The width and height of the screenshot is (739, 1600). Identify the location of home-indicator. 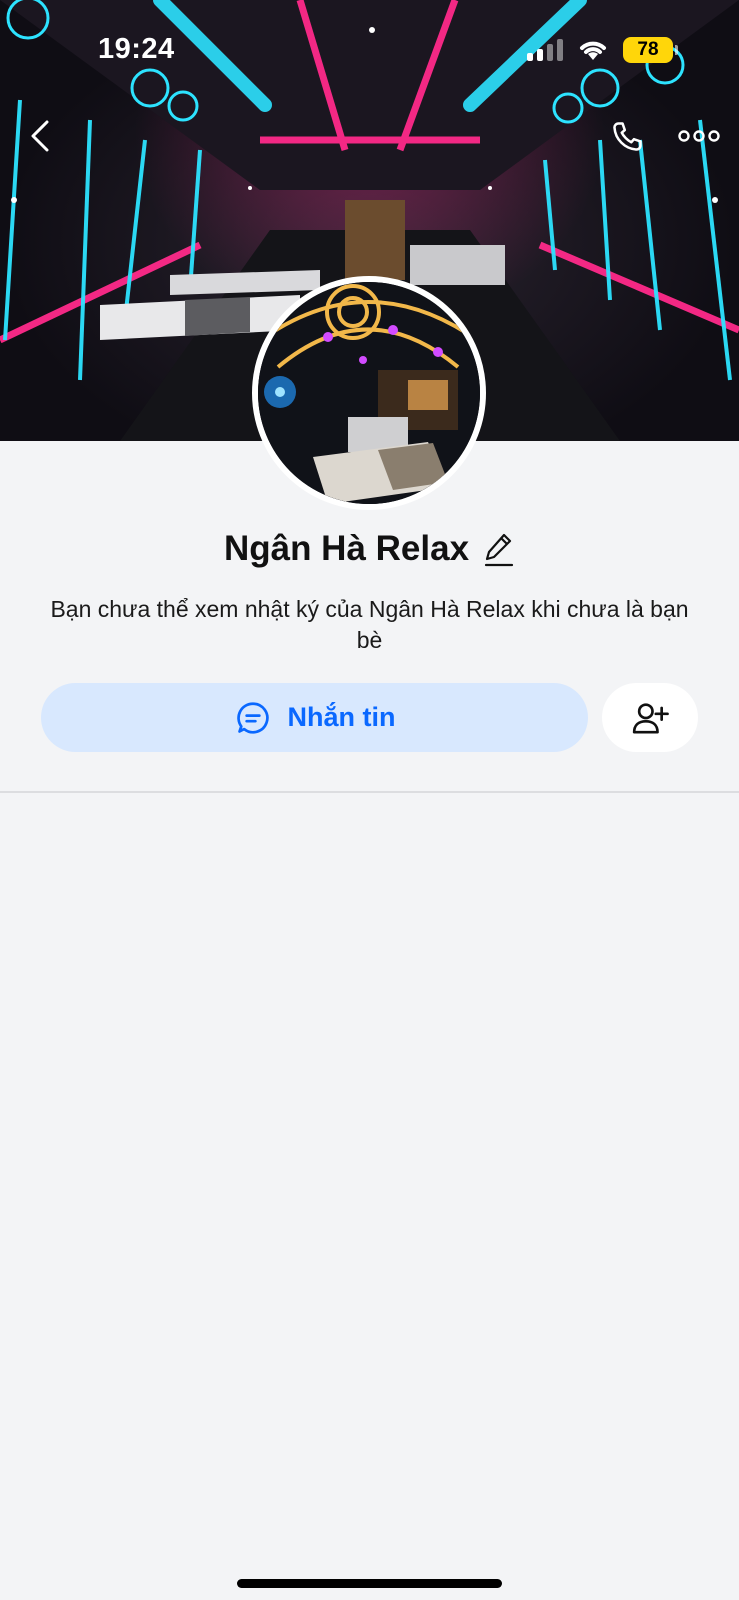
(369, 1583).